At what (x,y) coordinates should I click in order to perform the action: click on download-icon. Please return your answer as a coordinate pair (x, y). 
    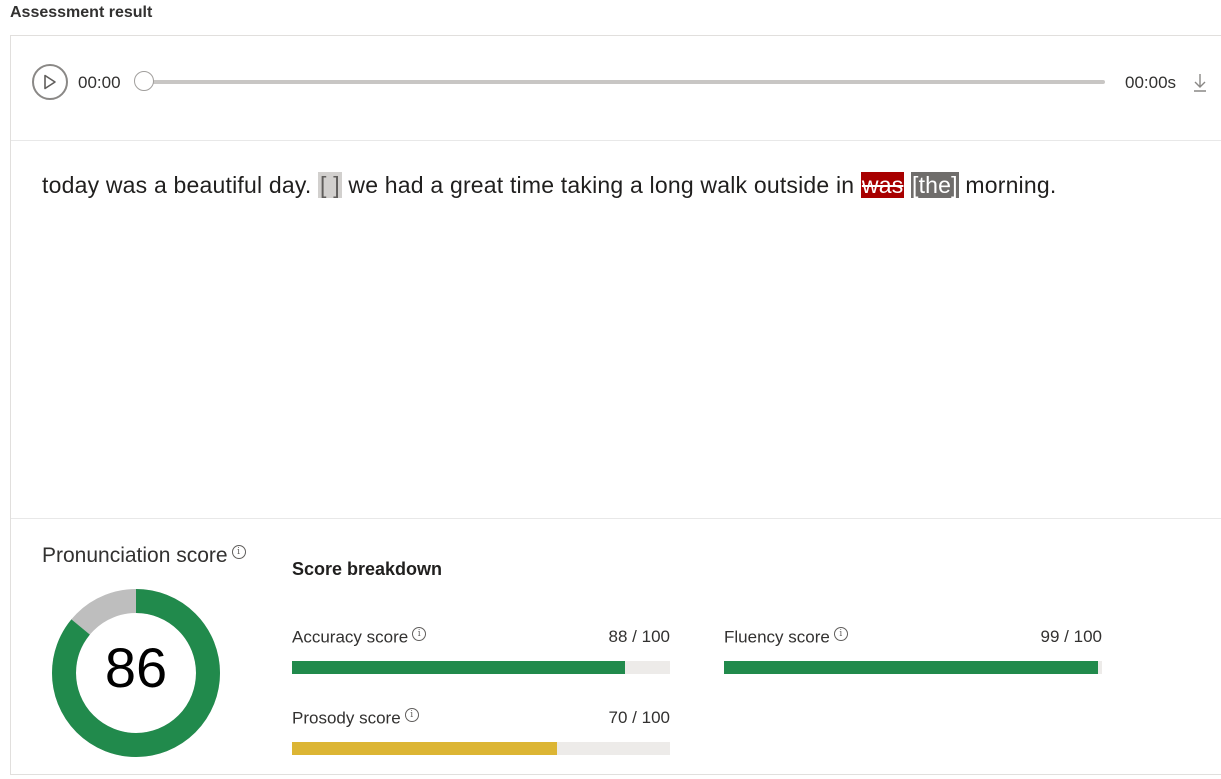
    Looking at the image, I should click on (1200, 83).